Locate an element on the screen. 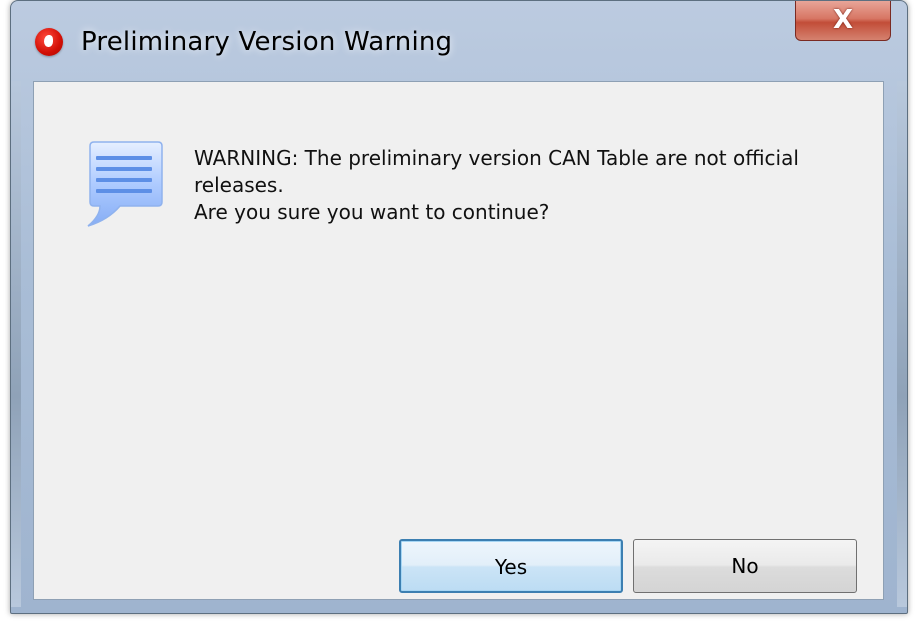 The image size is (916, 622). close-button: X is located at coordinates (843, 21).